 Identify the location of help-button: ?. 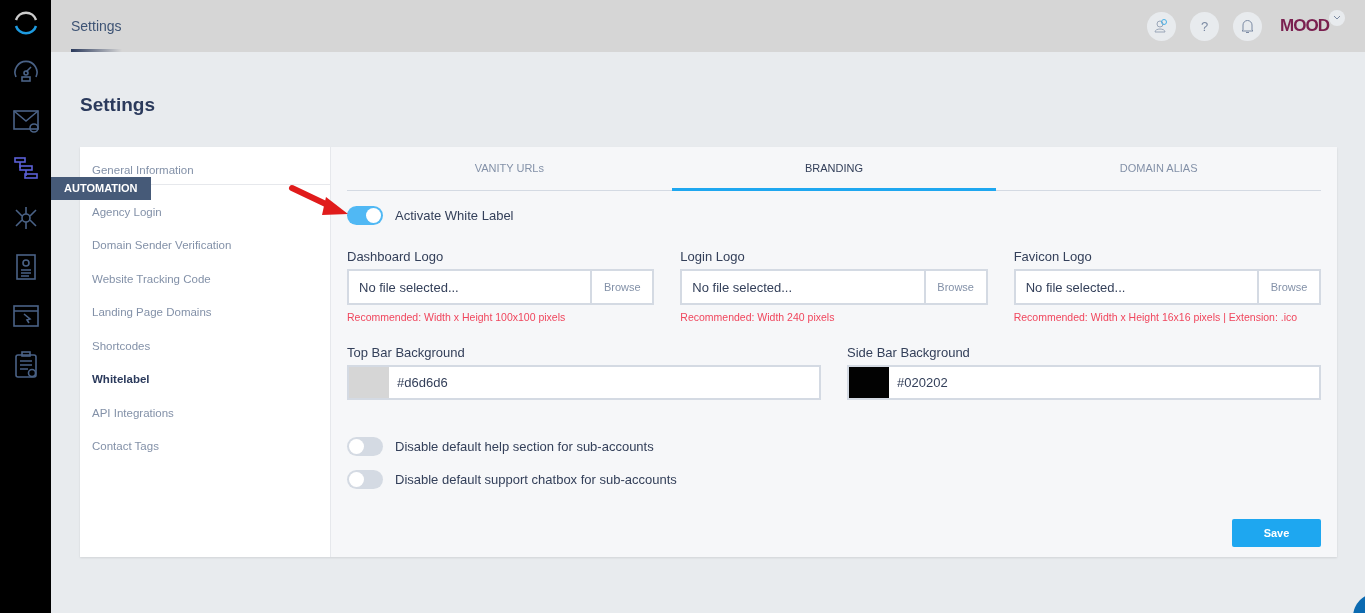
(1205, 26).